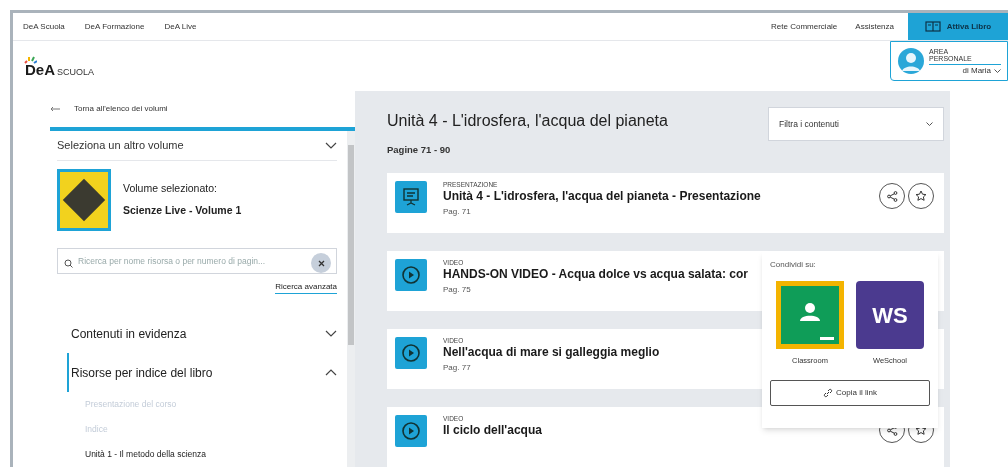  Describe the element at coordinates (602, 197) in the screenshot. I see `resource-title: Unità 4 - L'idrosfera, l'acqua del pianeta - Presentazione` at that location.